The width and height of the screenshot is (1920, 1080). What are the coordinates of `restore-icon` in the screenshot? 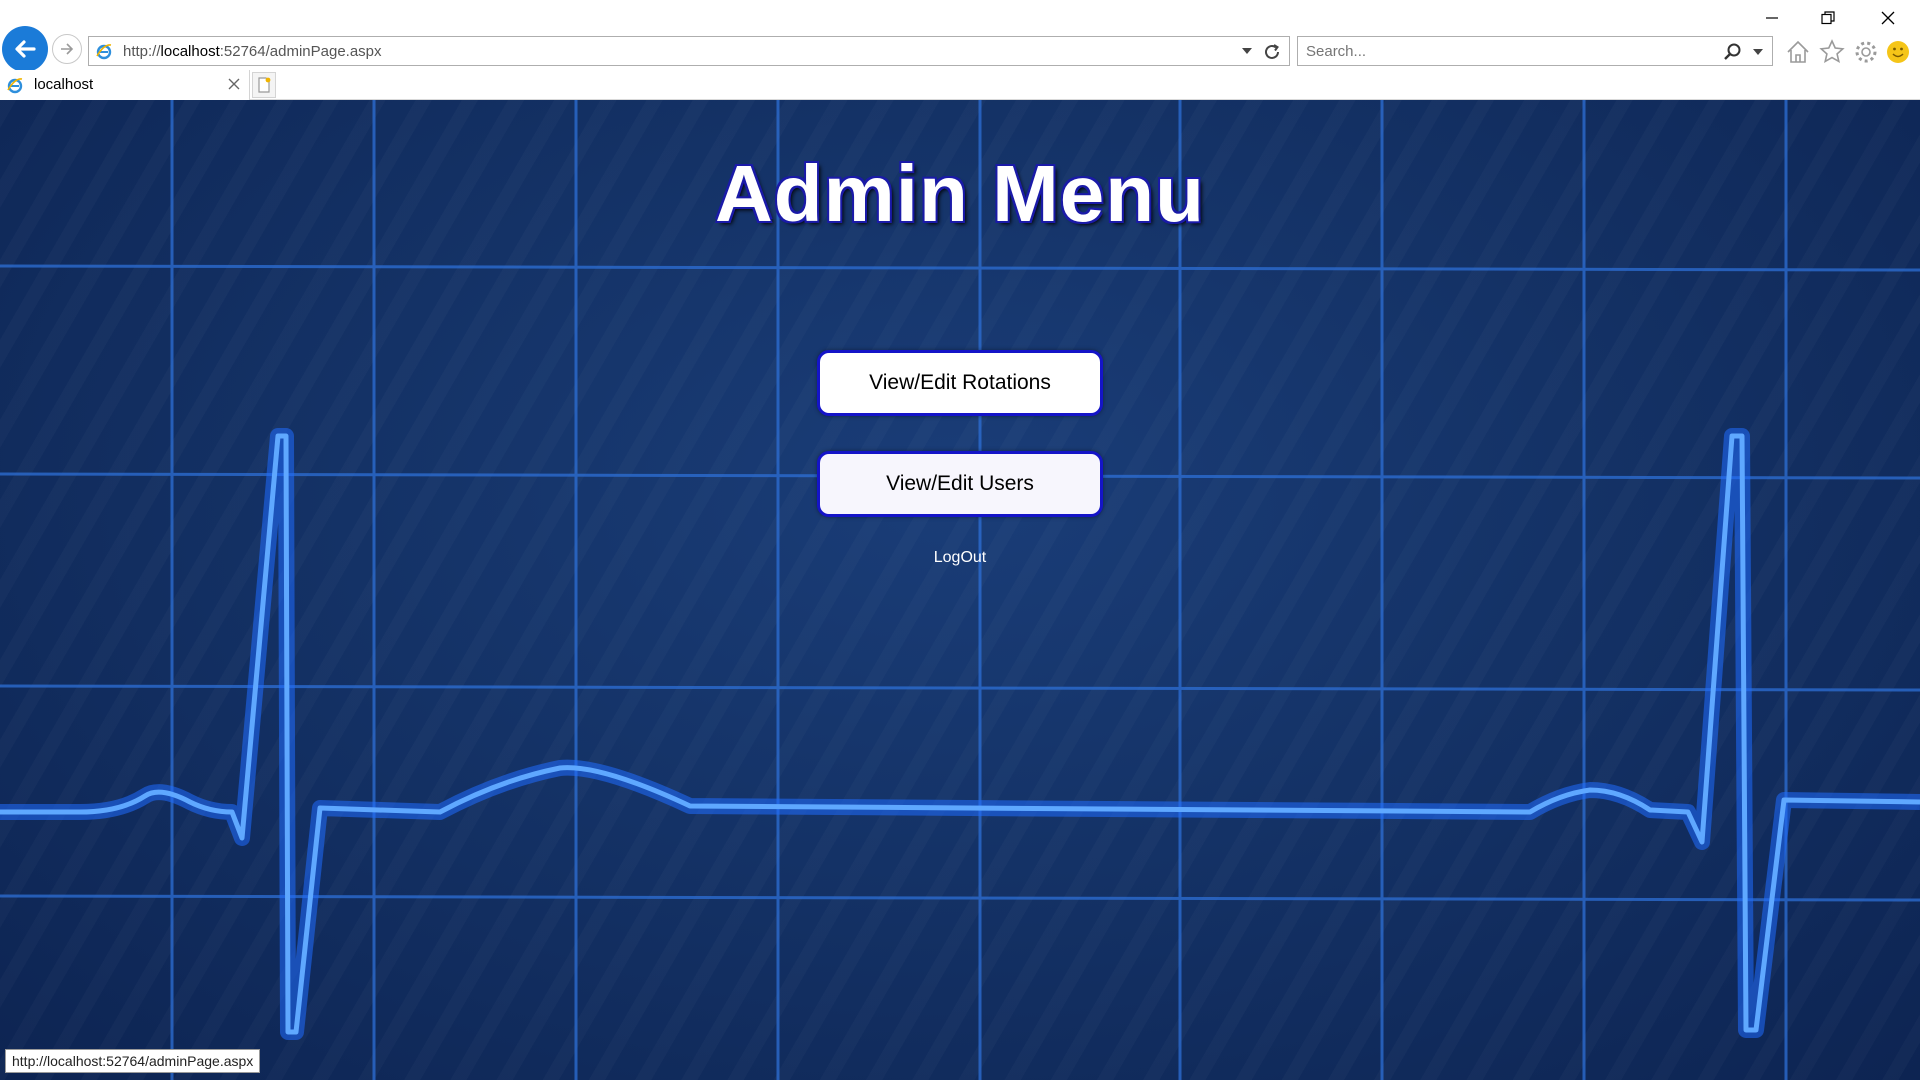 It's located at (1828, 18).